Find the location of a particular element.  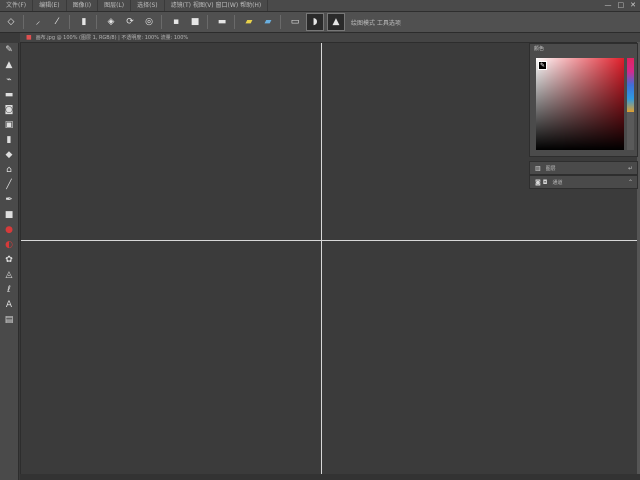

horizontal-guide is located at coordinates (330, 240).